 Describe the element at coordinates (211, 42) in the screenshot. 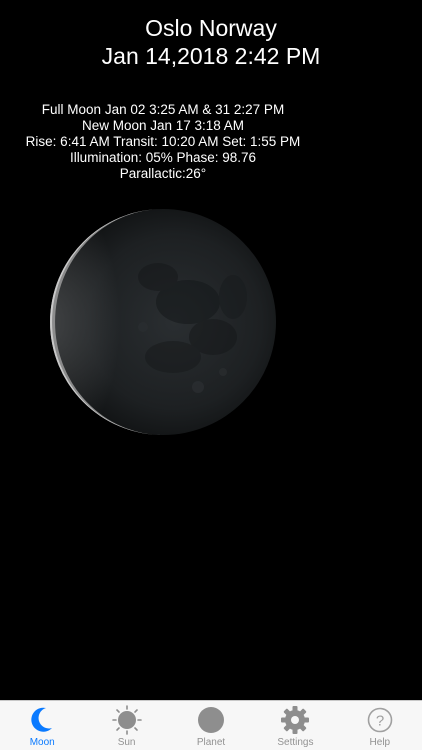

I see `header: Oslo Norway Jan 14,2018 2:42 PM` at that location.